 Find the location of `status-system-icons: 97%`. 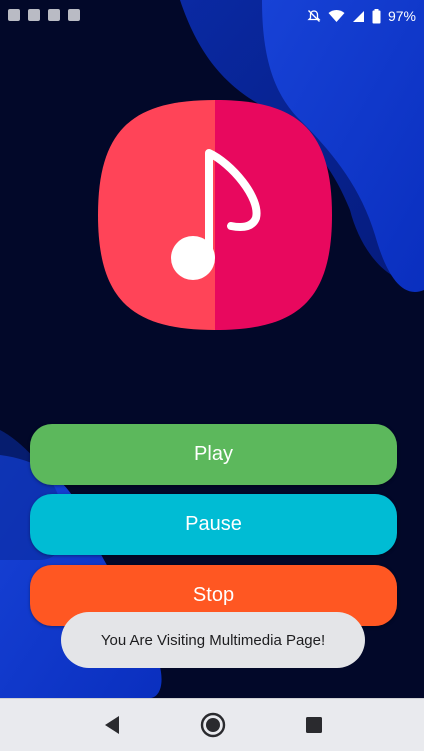

status-system-icons: 97% is located at coordinates (361, 16).